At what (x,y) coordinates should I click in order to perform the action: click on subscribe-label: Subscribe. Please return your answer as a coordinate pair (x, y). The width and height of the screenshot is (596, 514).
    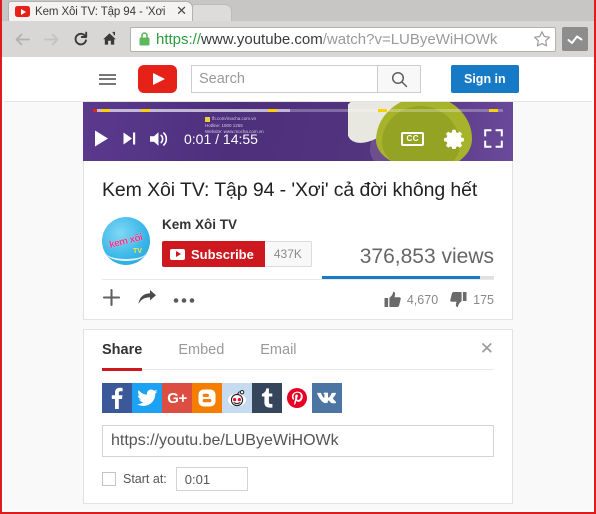
    Looking at the image, I should click on (222, 254).